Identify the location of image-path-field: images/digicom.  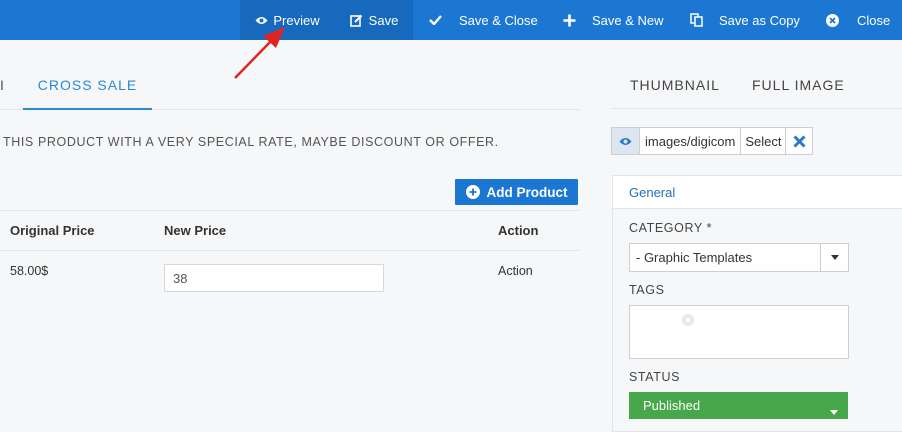
(691, 141).